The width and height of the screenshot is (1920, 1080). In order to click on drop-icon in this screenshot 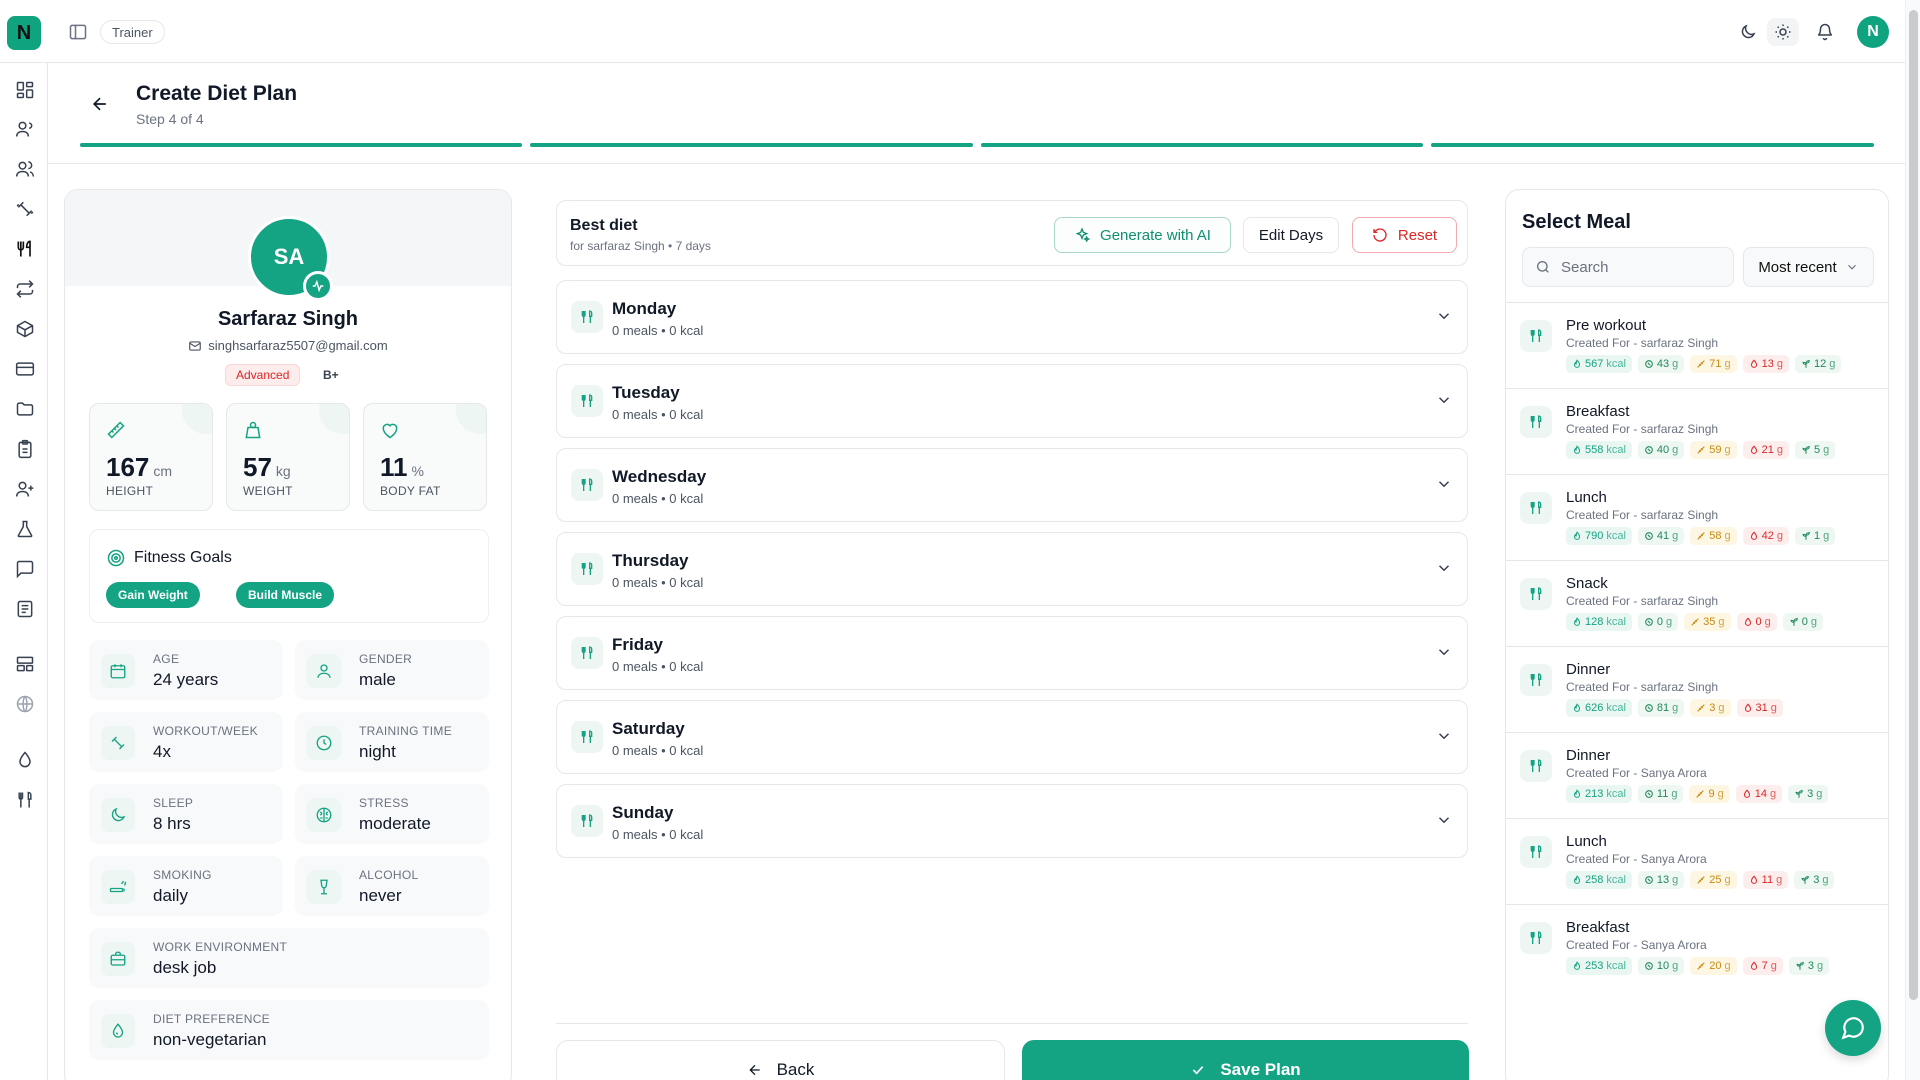, I will do `click(1748, 708)`.